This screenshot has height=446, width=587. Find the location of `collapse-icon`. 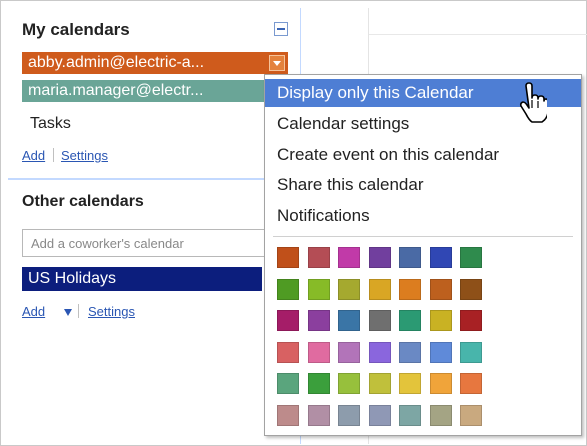

collapse-icon is located at coordinates (281, 29).